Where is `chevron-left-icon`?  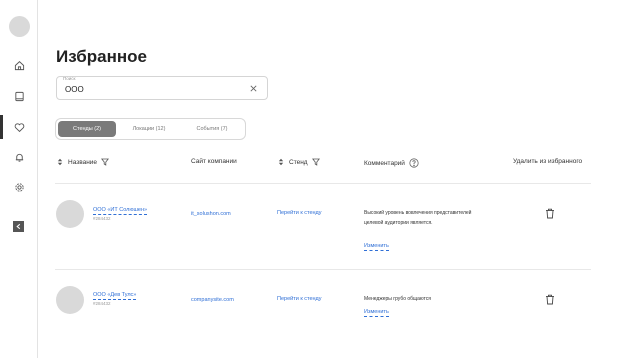
chevron-left-icon is located at coordinates (18, 226).